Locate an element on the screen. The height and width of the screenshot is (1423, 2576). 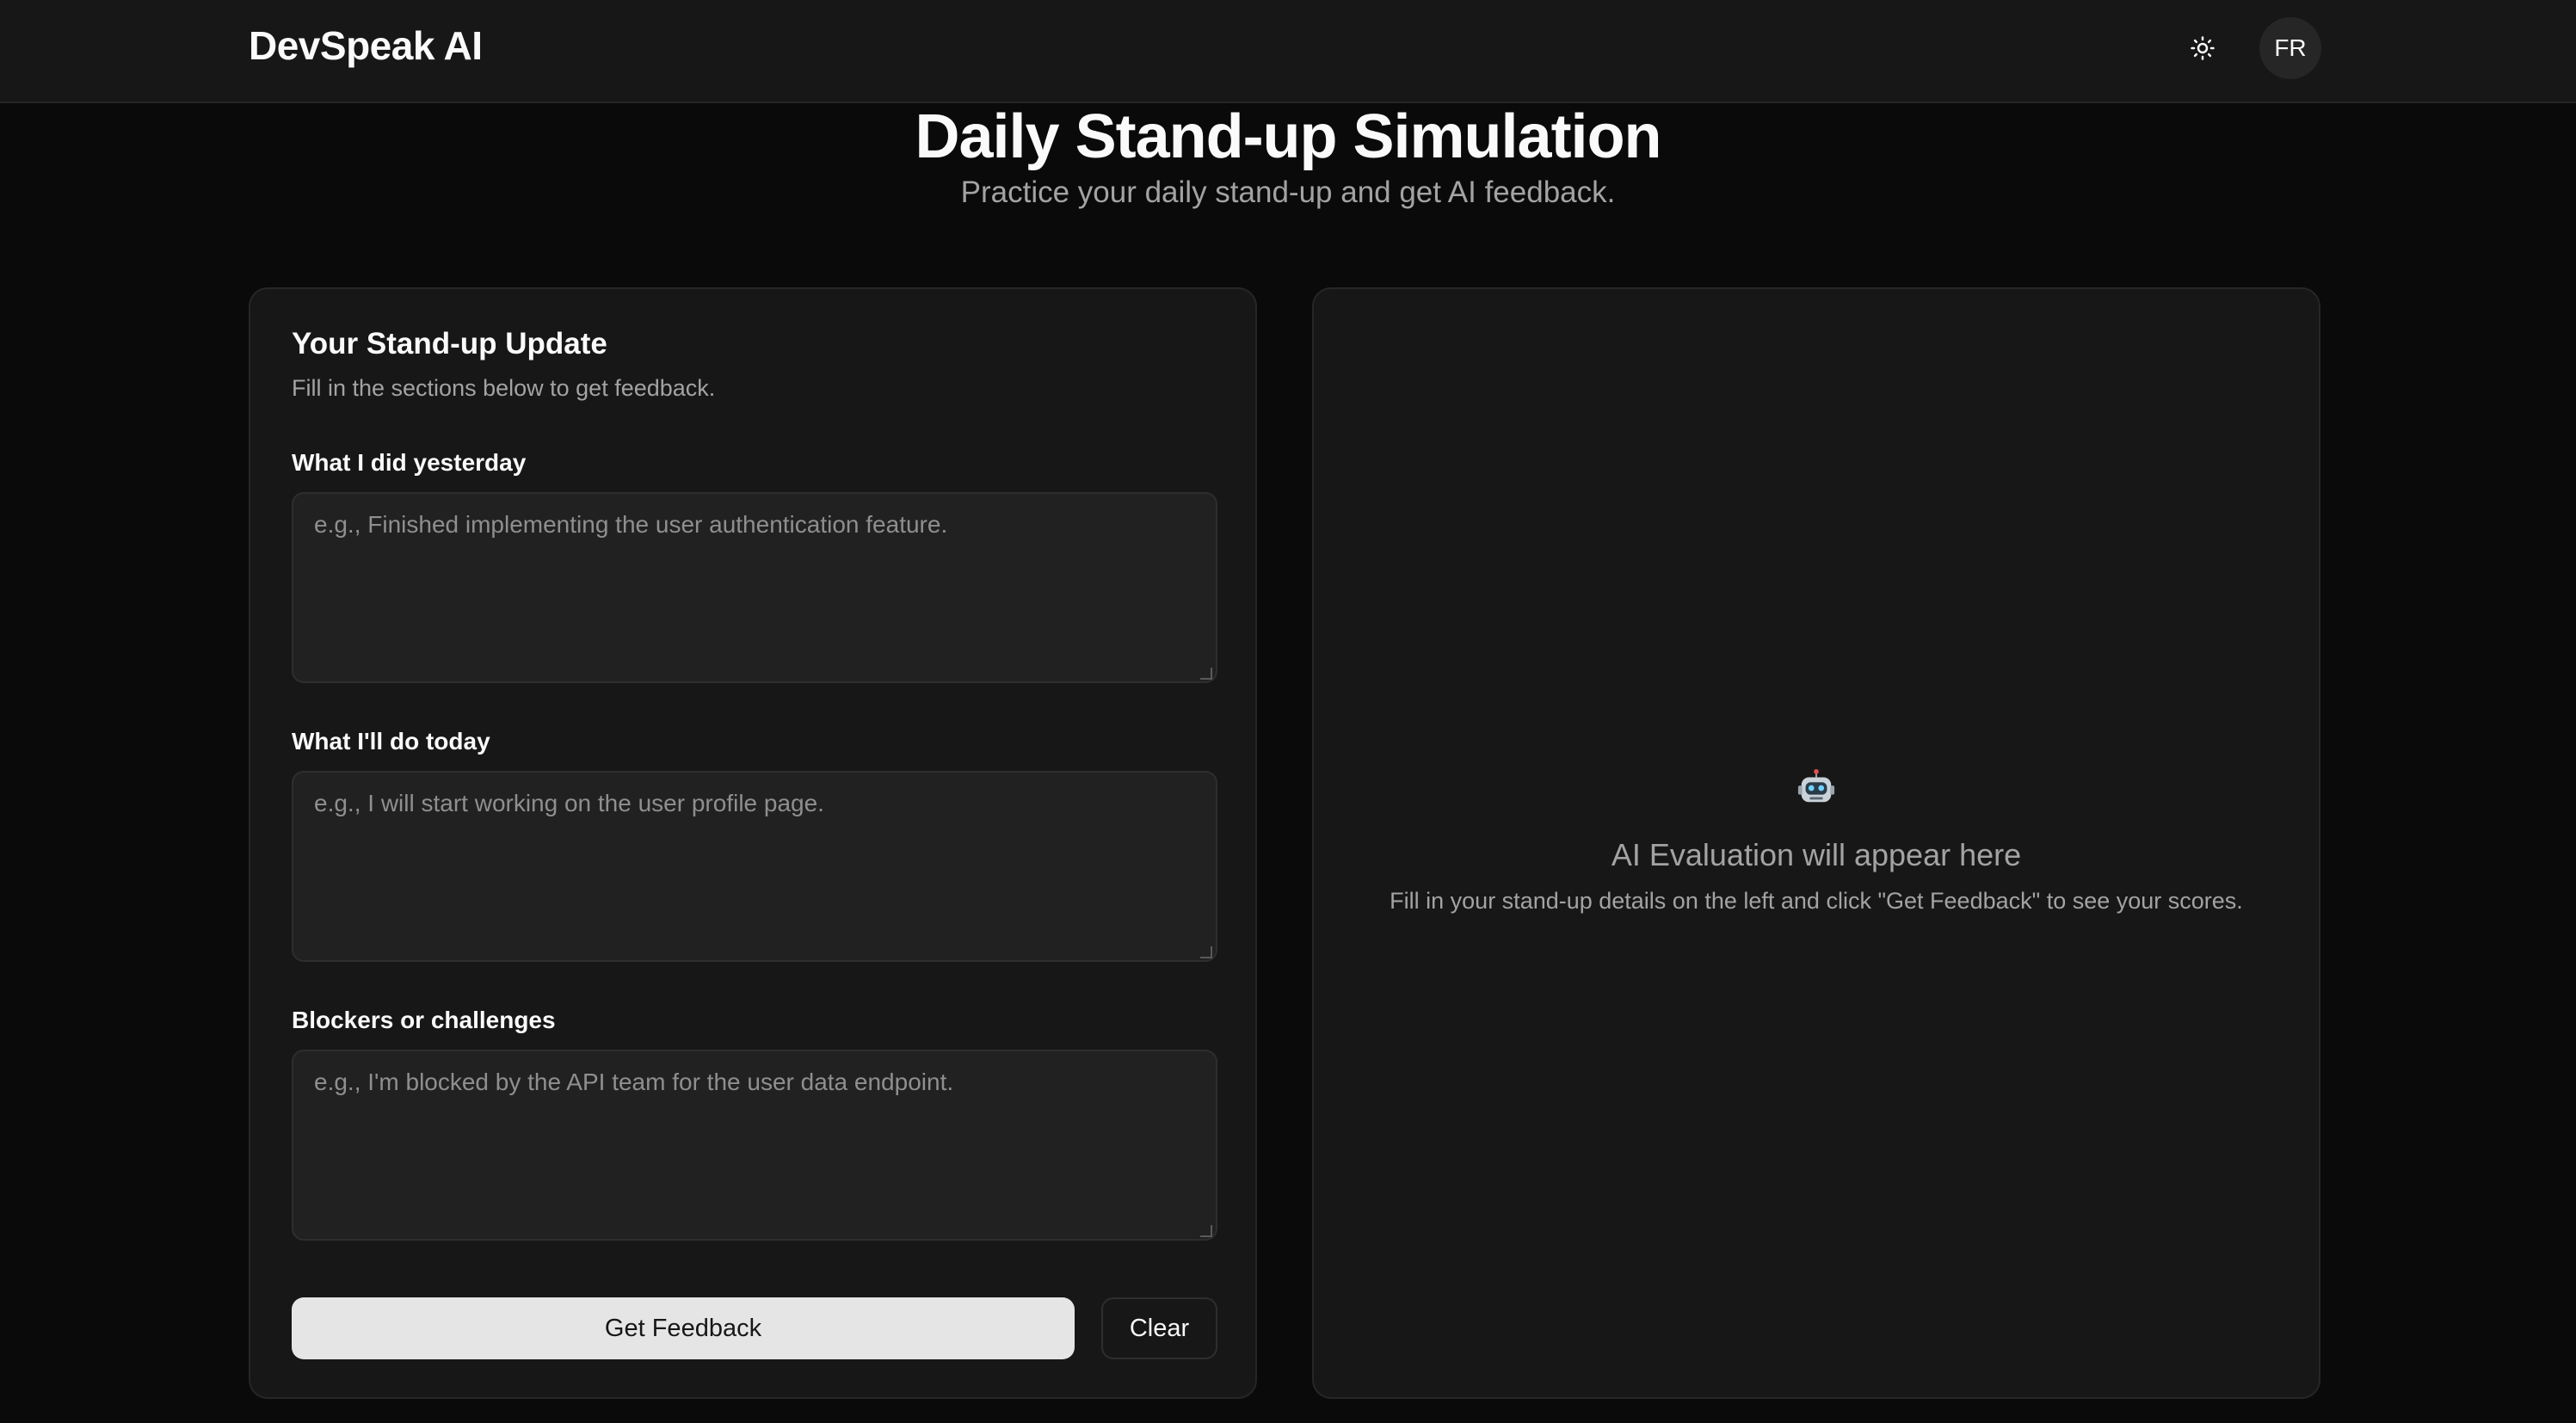
sun-icon is located at coordinates (2203, 48).